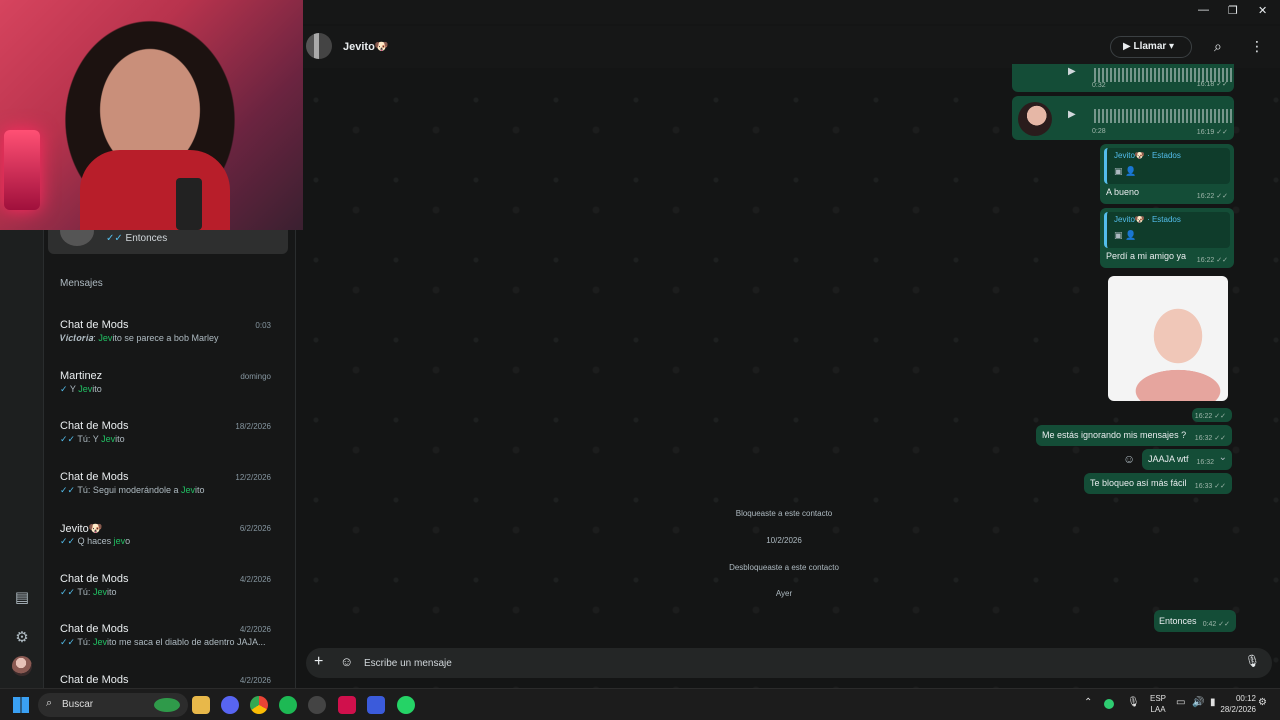 The height and width of the screenshot is (720, 1280). What do you see at coordinates (1146, 256) in the screenshot?
I see `message-text: Perdí a mi amigo ya` at bounding box center [1146, 256].